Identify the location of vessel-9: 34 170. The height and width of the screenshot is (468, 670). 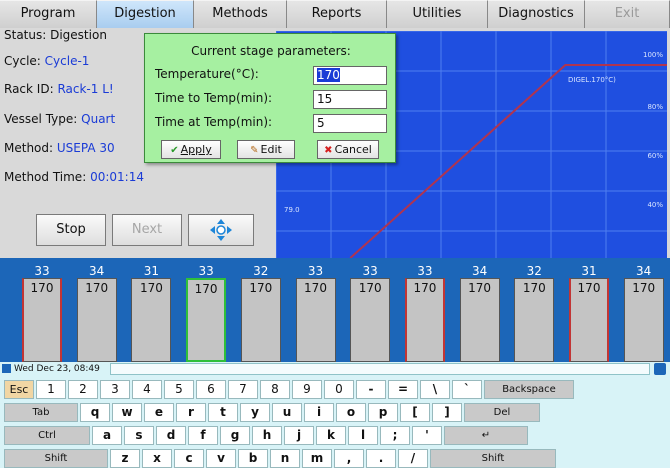
(480, 313).